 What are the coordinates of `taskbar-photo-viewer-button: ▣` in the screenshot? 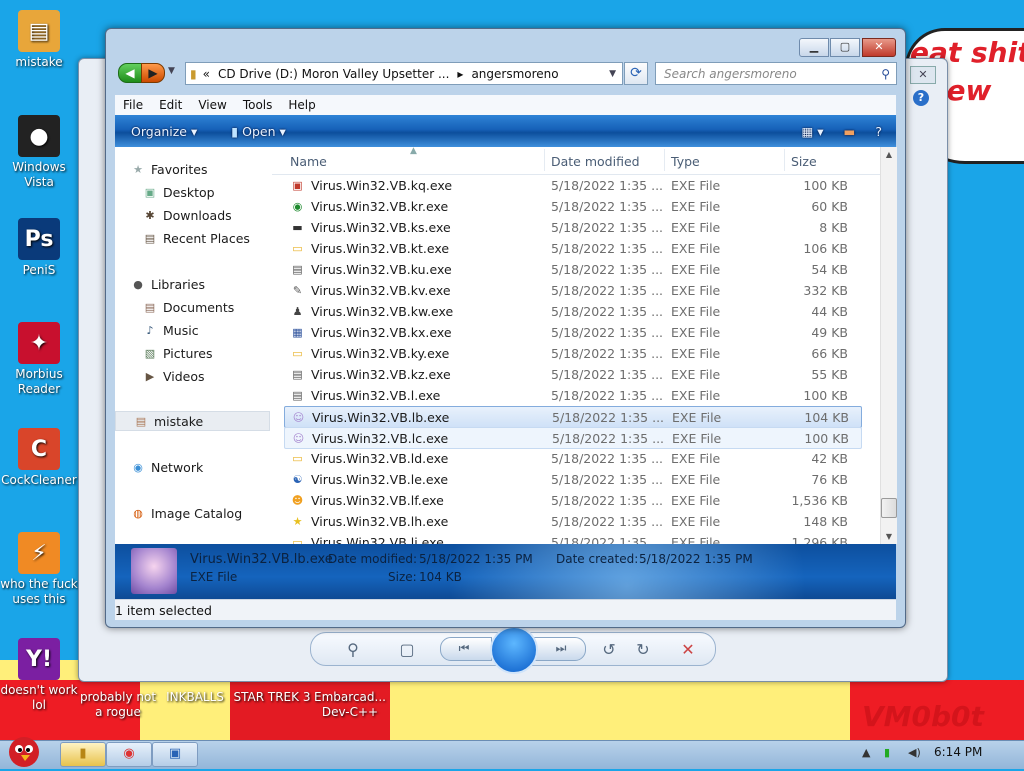 It's located at (175, 754).